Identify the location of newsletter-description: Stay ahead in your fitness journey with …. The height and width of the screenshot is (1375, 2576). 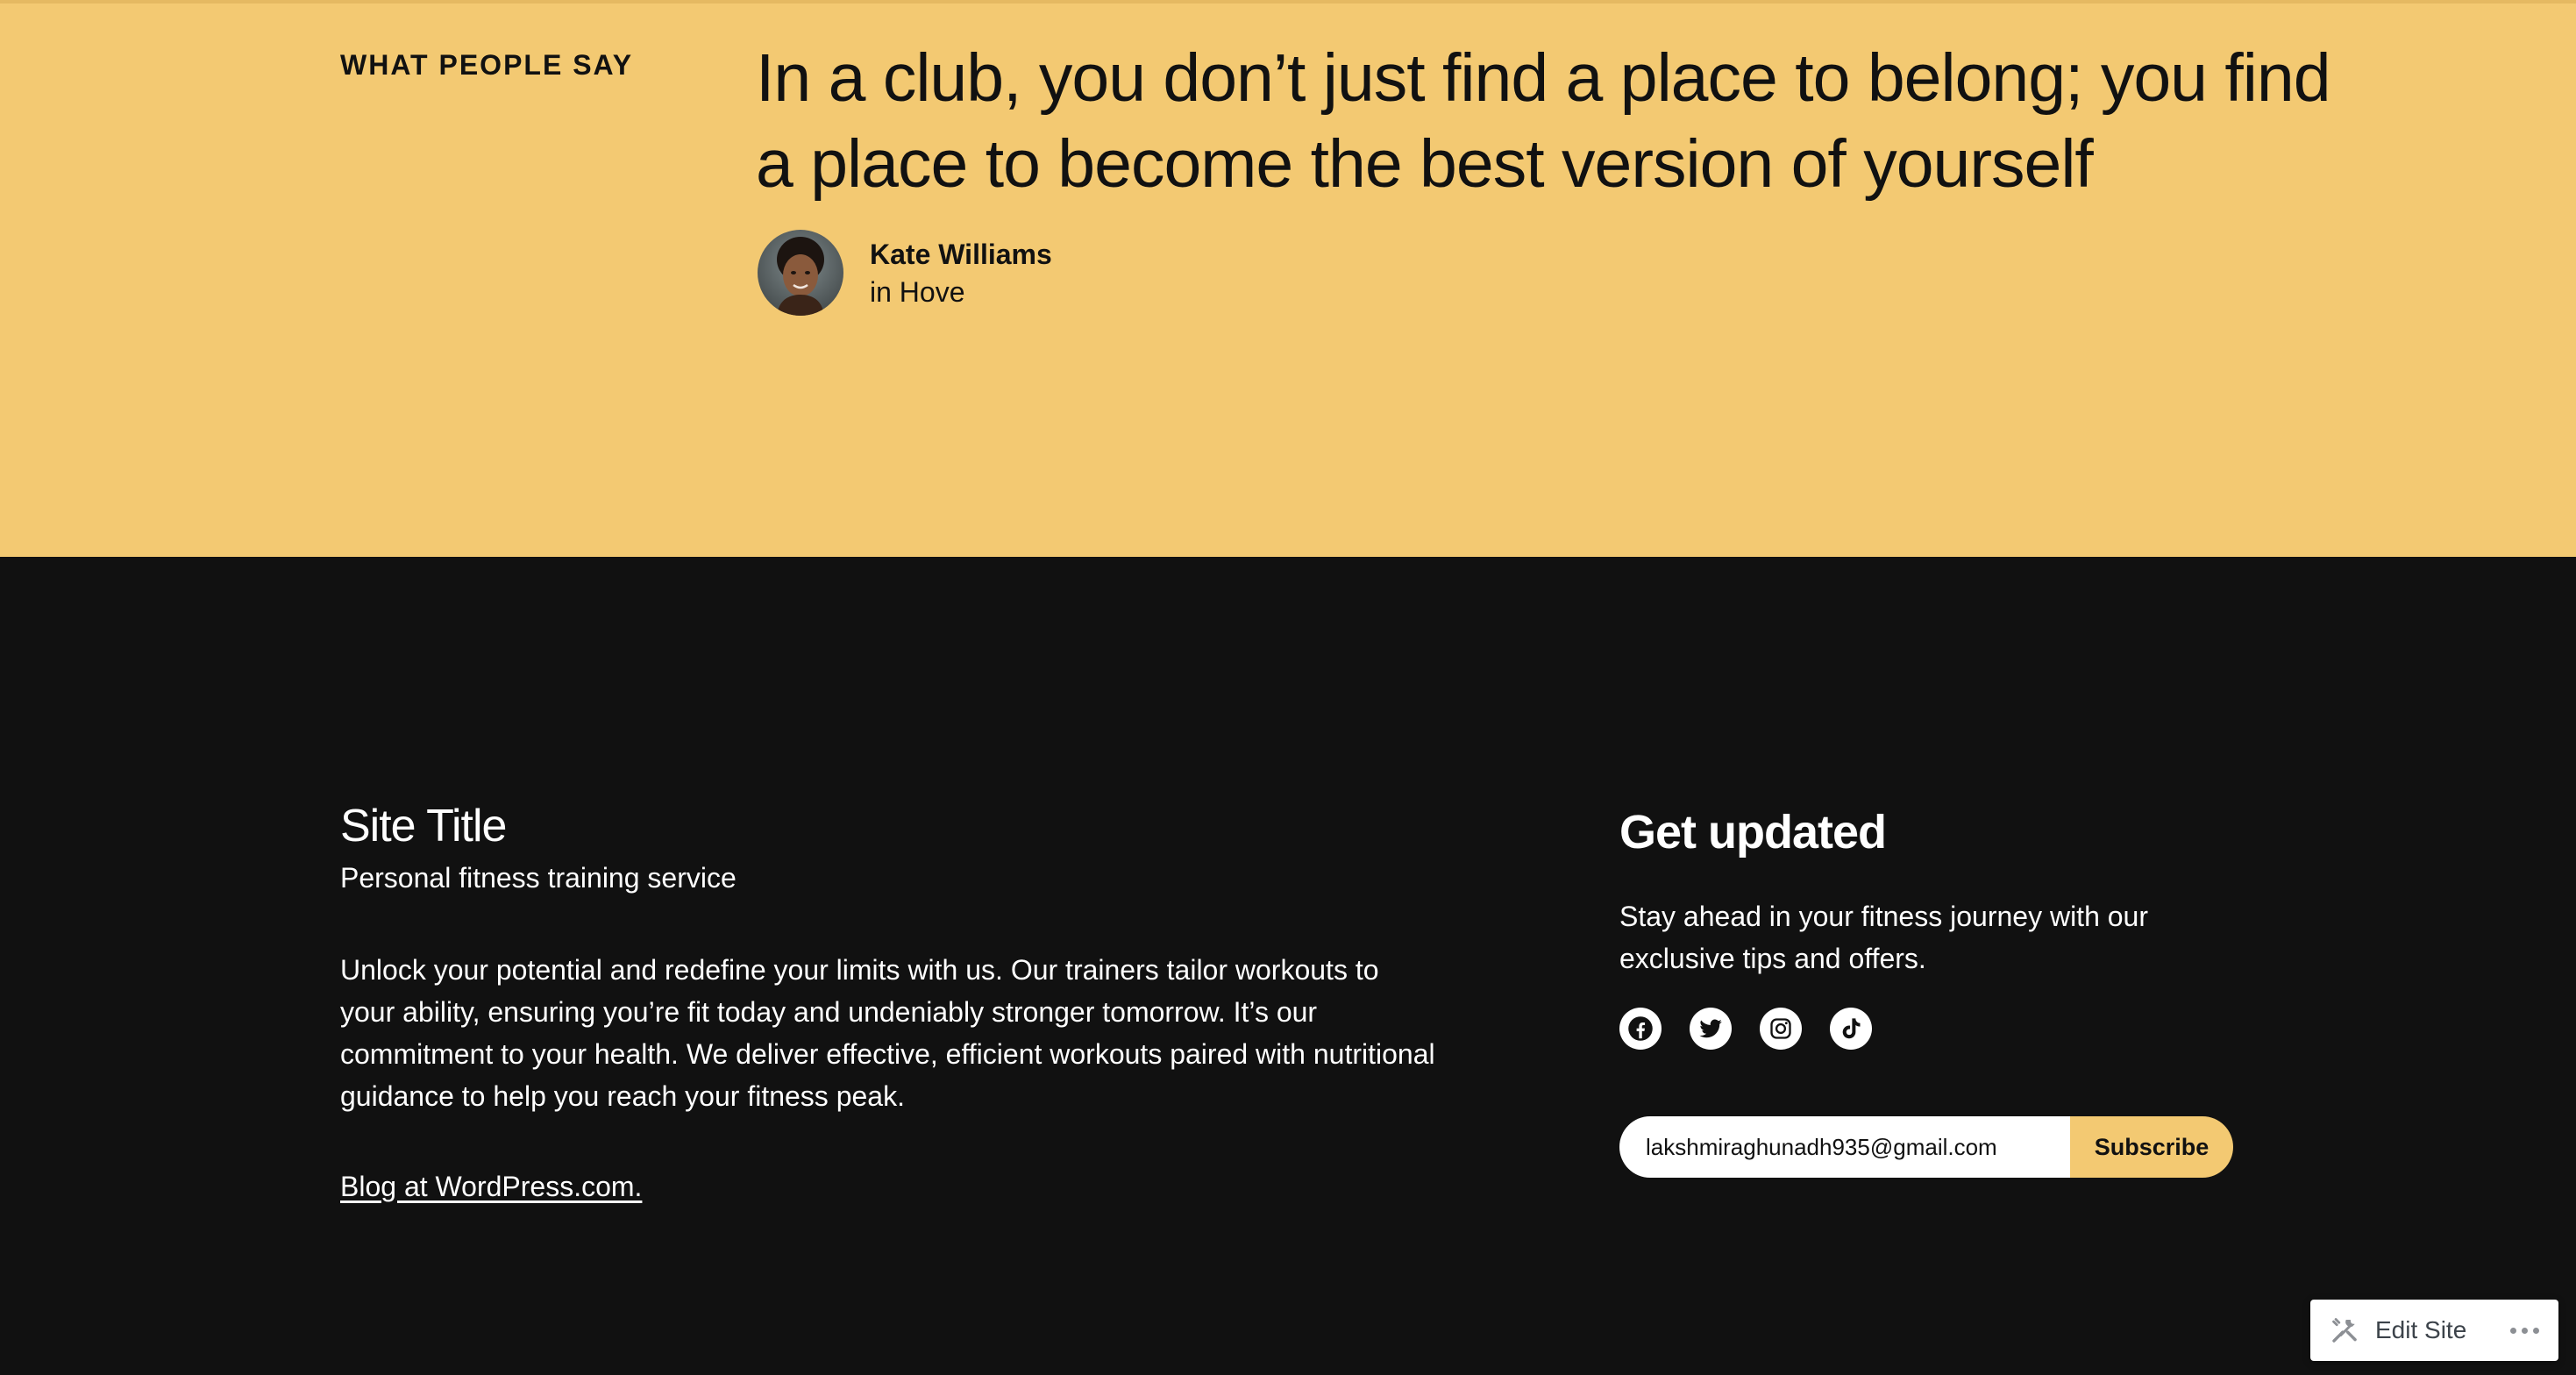
(1883, 938).